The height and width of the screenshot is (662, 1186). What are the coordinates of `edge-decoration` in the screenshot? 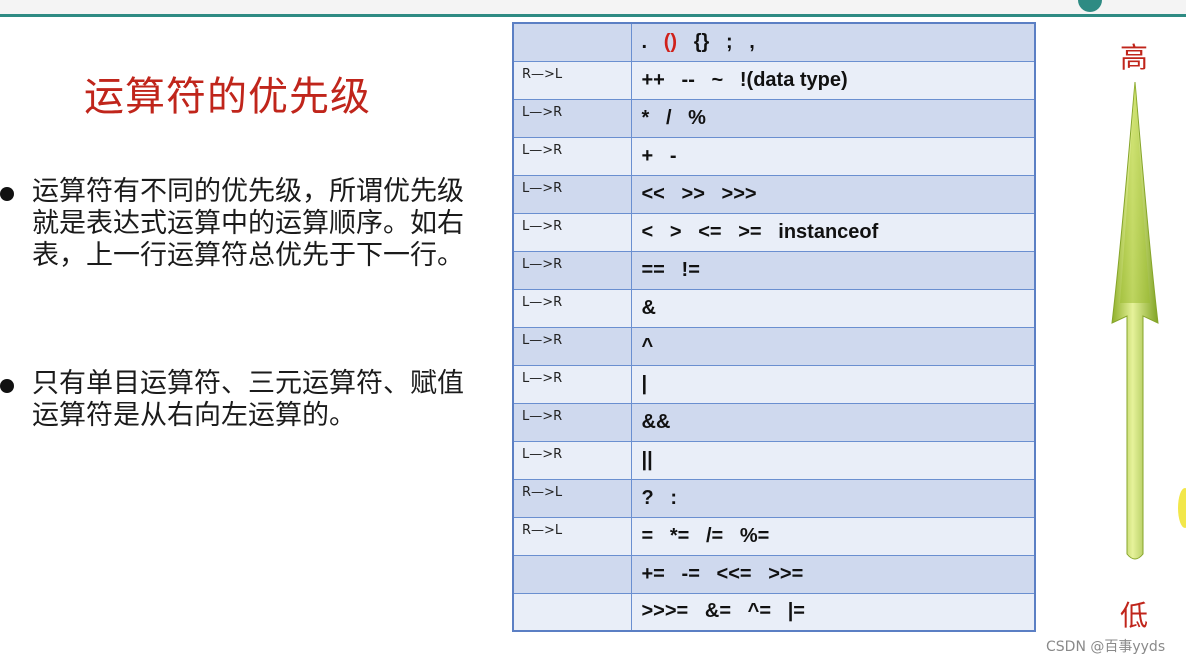 It's located at (1182, 508).